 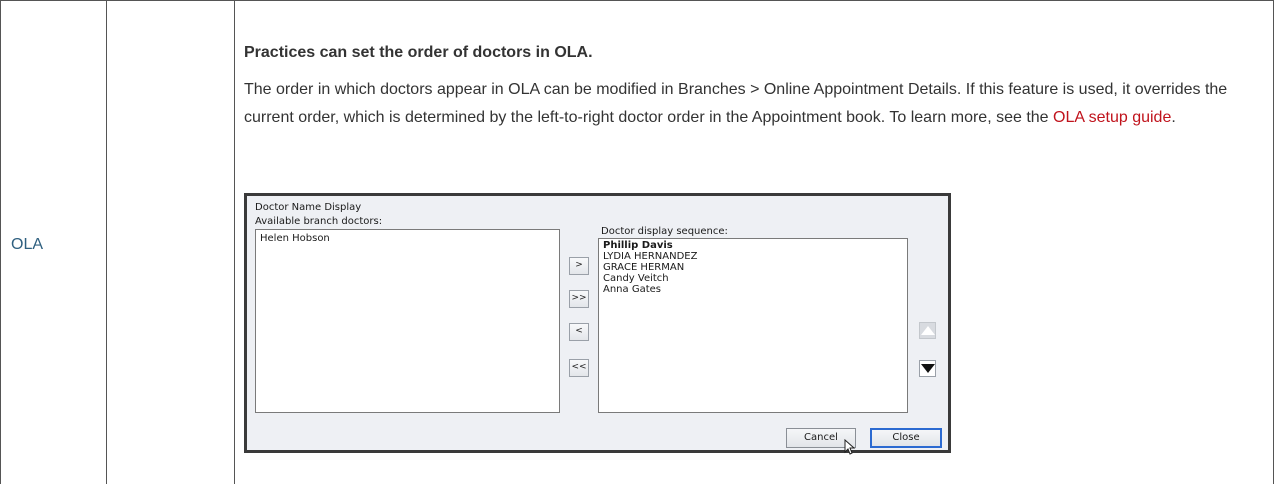 I want to click on close-button: Close, so click(x=906, y=438).